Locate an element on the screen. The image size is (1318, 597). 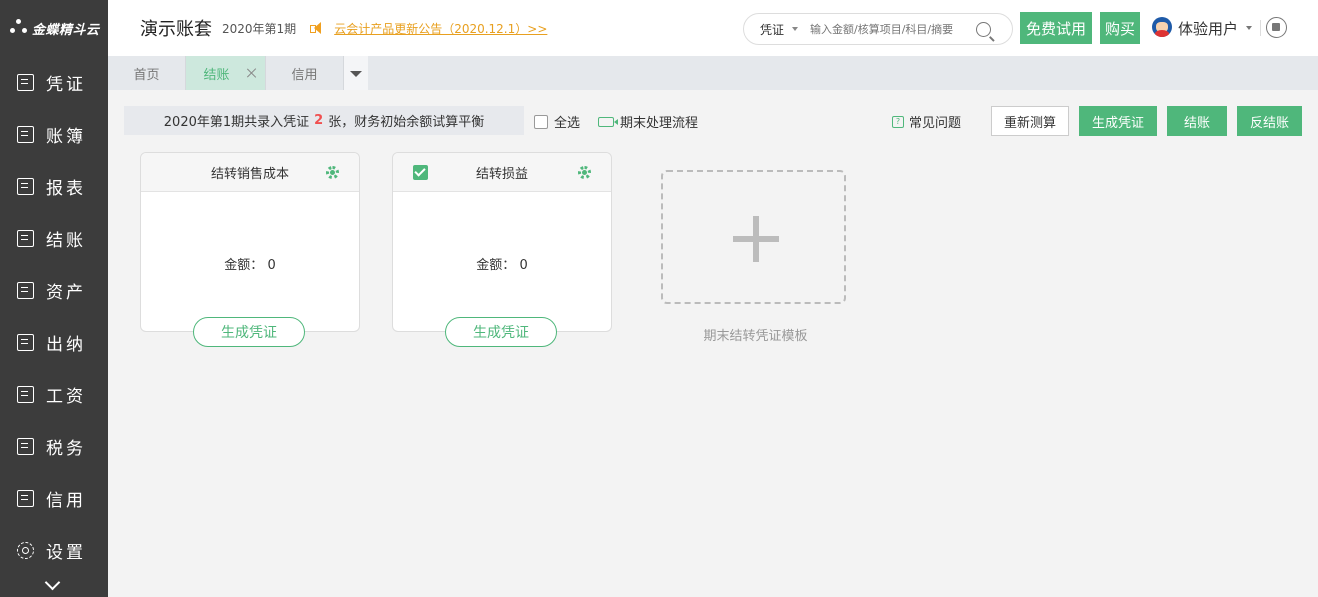
card-title: 结转损益 is located at coordinates (501, 174).